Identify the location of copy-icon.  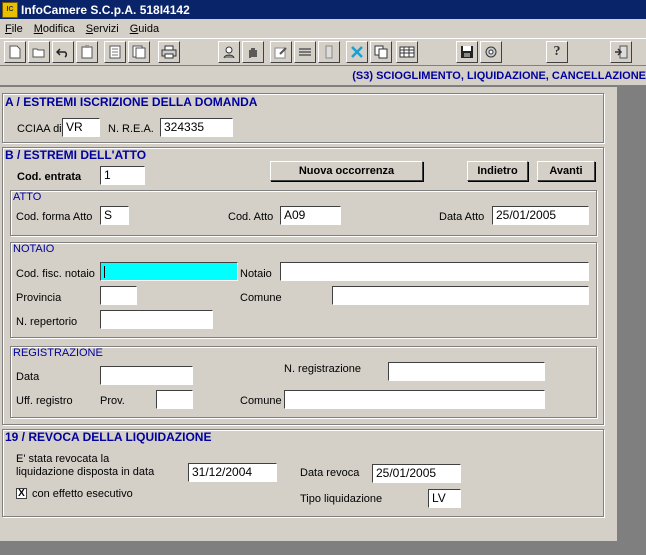
(381, 52).